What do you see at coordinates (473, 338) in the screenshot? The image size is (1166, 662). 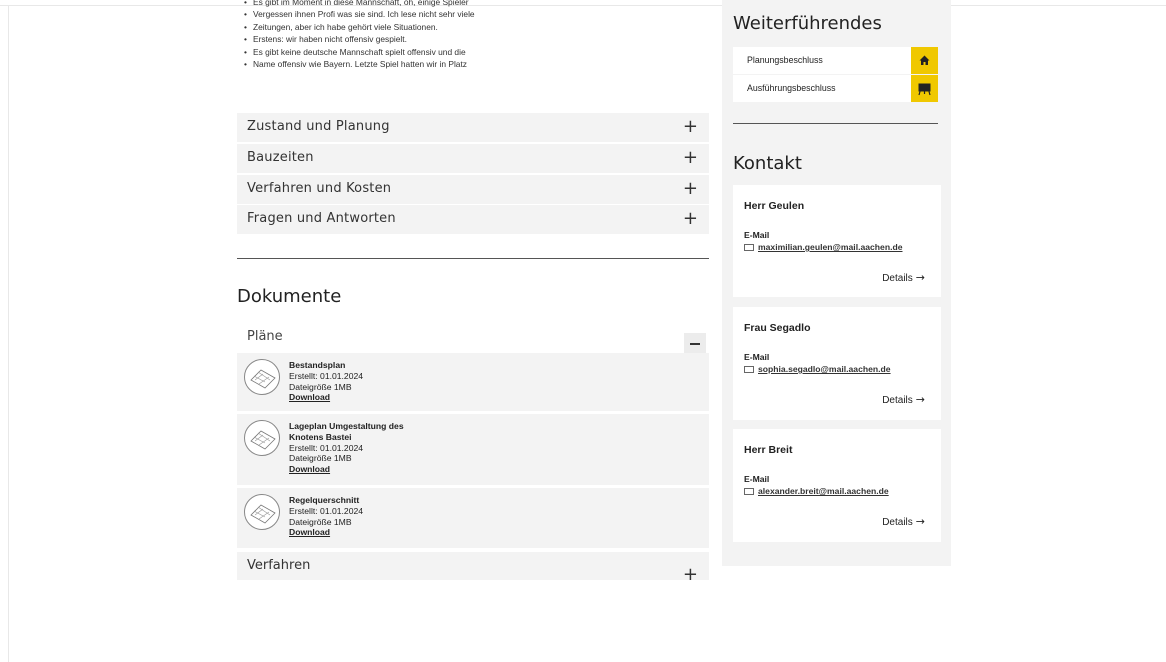 I see `accordion-plaene: Pläne` at bounding box center [473, 338].